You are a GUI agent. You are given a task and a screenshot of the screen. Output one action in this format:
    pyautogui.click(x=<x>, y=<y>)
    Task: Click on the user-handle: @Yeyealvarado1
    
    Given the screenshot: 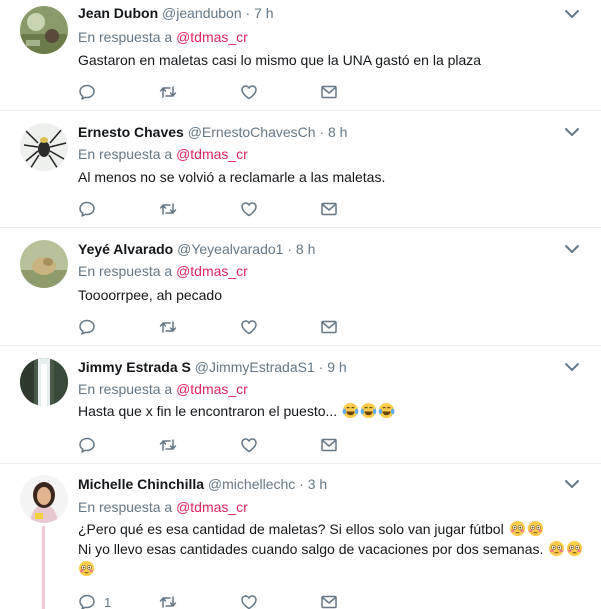 What is the action you would take?
    pyautogui.click(x=230, y=249)
    